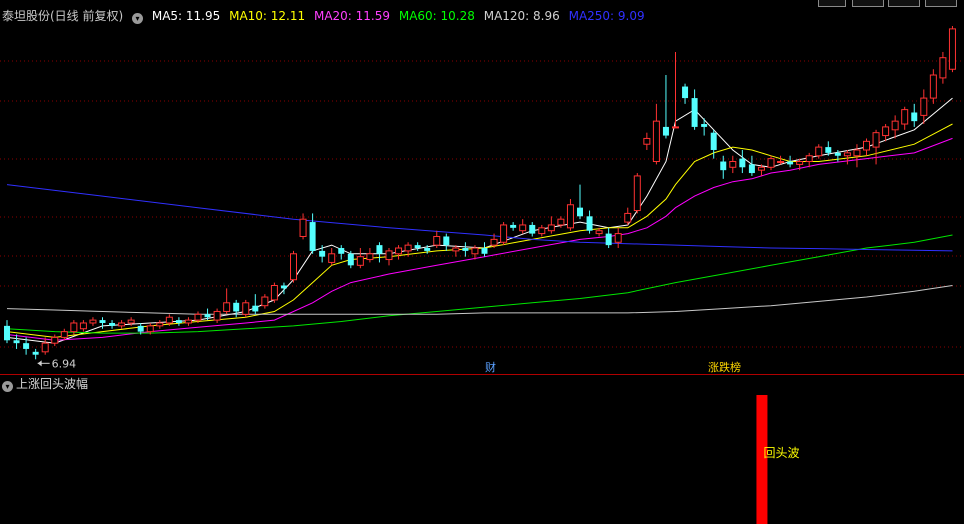 This screenshot has width=964, height=524. I want to click on low-price-arrowhead, so click(39, 363).